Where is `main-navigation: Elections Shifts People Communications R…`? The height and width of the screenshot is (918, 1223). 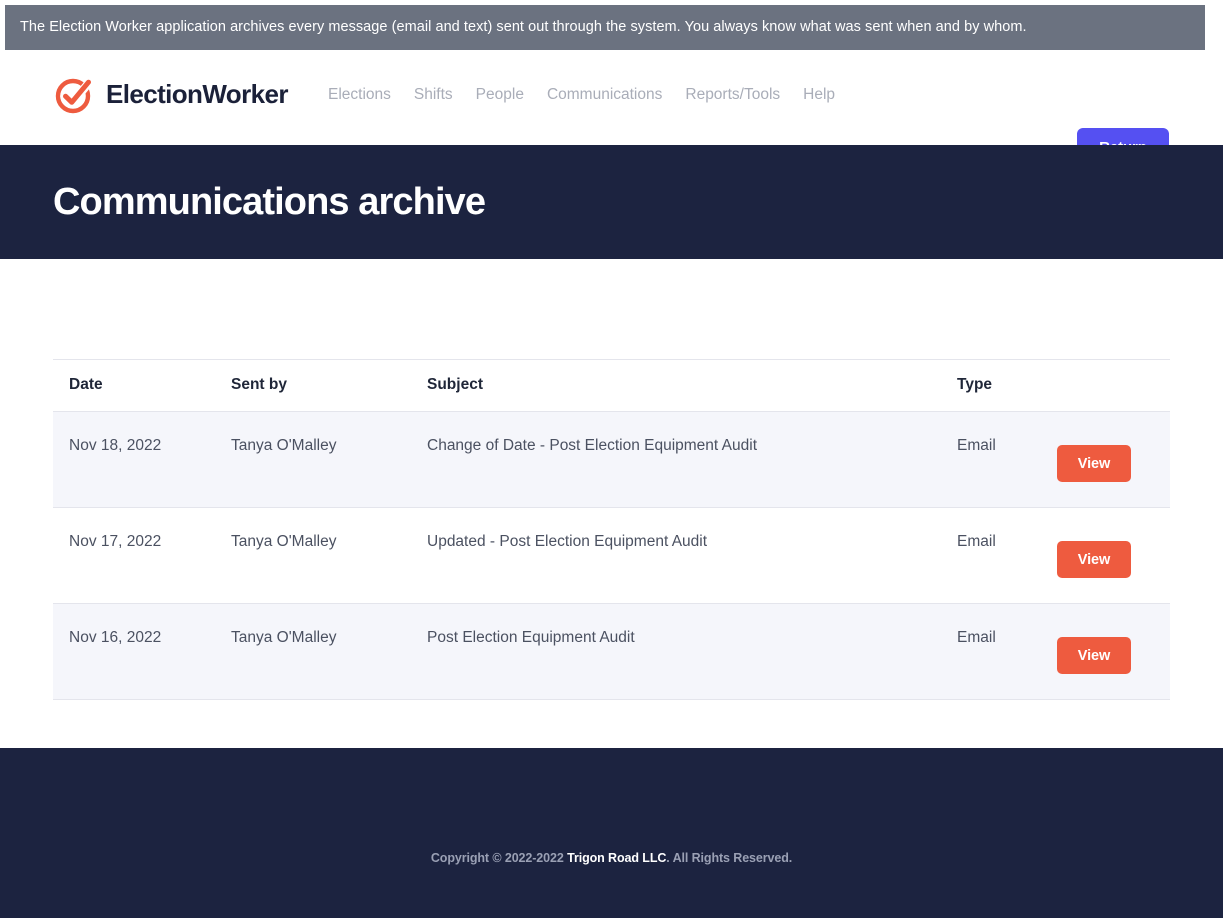 main-navigation: Elections Shifts People Communications R… is located at coordinates (593, 95).